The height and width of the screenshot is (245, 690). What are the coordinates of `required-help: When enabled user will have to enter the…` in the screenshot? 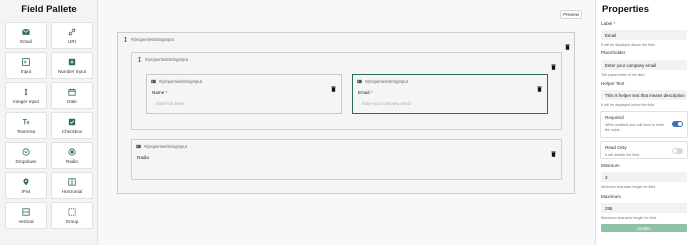 It's located at (635, 127).